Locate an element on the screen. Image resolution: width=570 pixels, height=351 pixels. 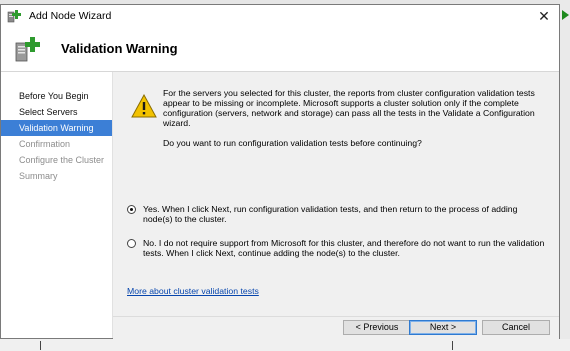
sidebar-item-before-you-begin: Before You Begin is located at coordinates (56, 96).